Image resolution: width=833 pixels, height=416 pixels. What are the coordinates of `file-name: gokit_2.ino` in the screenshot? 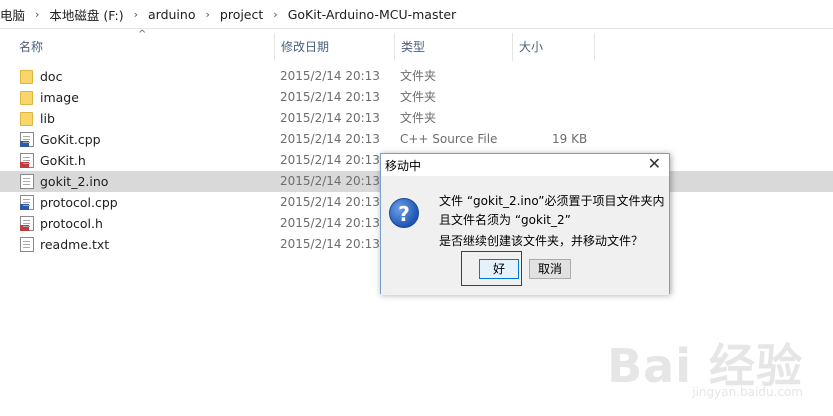 It's located at (74, 181).